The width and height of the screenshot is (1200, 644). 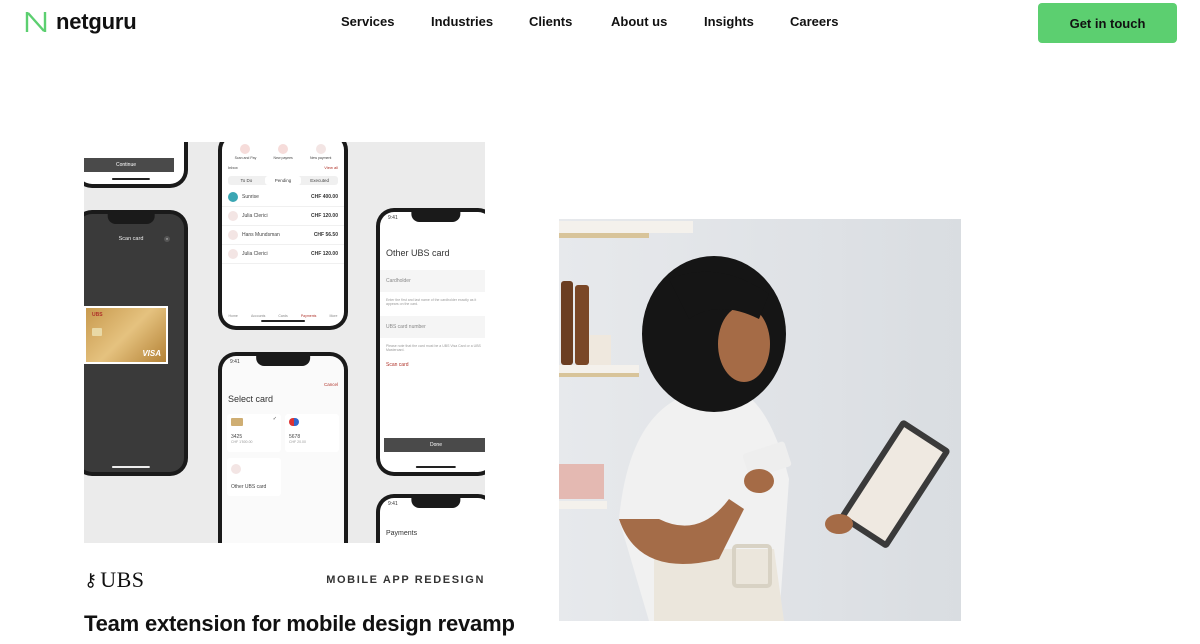 What do you see at coordinates (729, 21) in the screenshot?
I see `nav-insights: Insights` at bounding box center [729, 21].